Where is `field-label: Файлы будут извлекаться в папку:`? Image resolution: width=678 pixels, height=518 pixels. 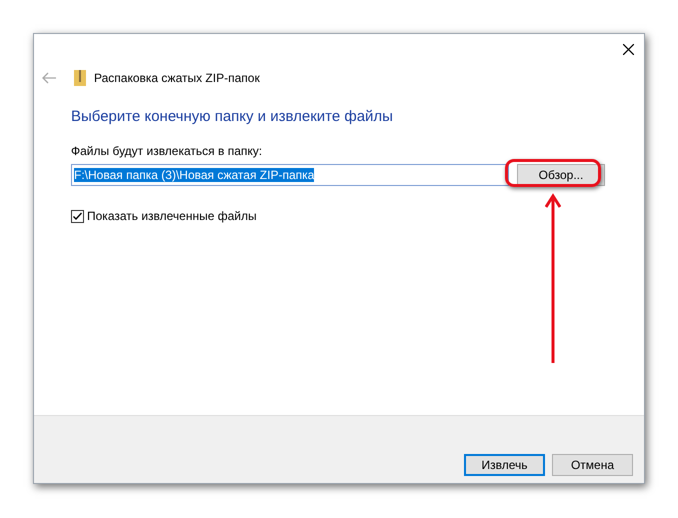 field-label: Файлы будут извлекаться в папку: is located at coordinates (167, 151).